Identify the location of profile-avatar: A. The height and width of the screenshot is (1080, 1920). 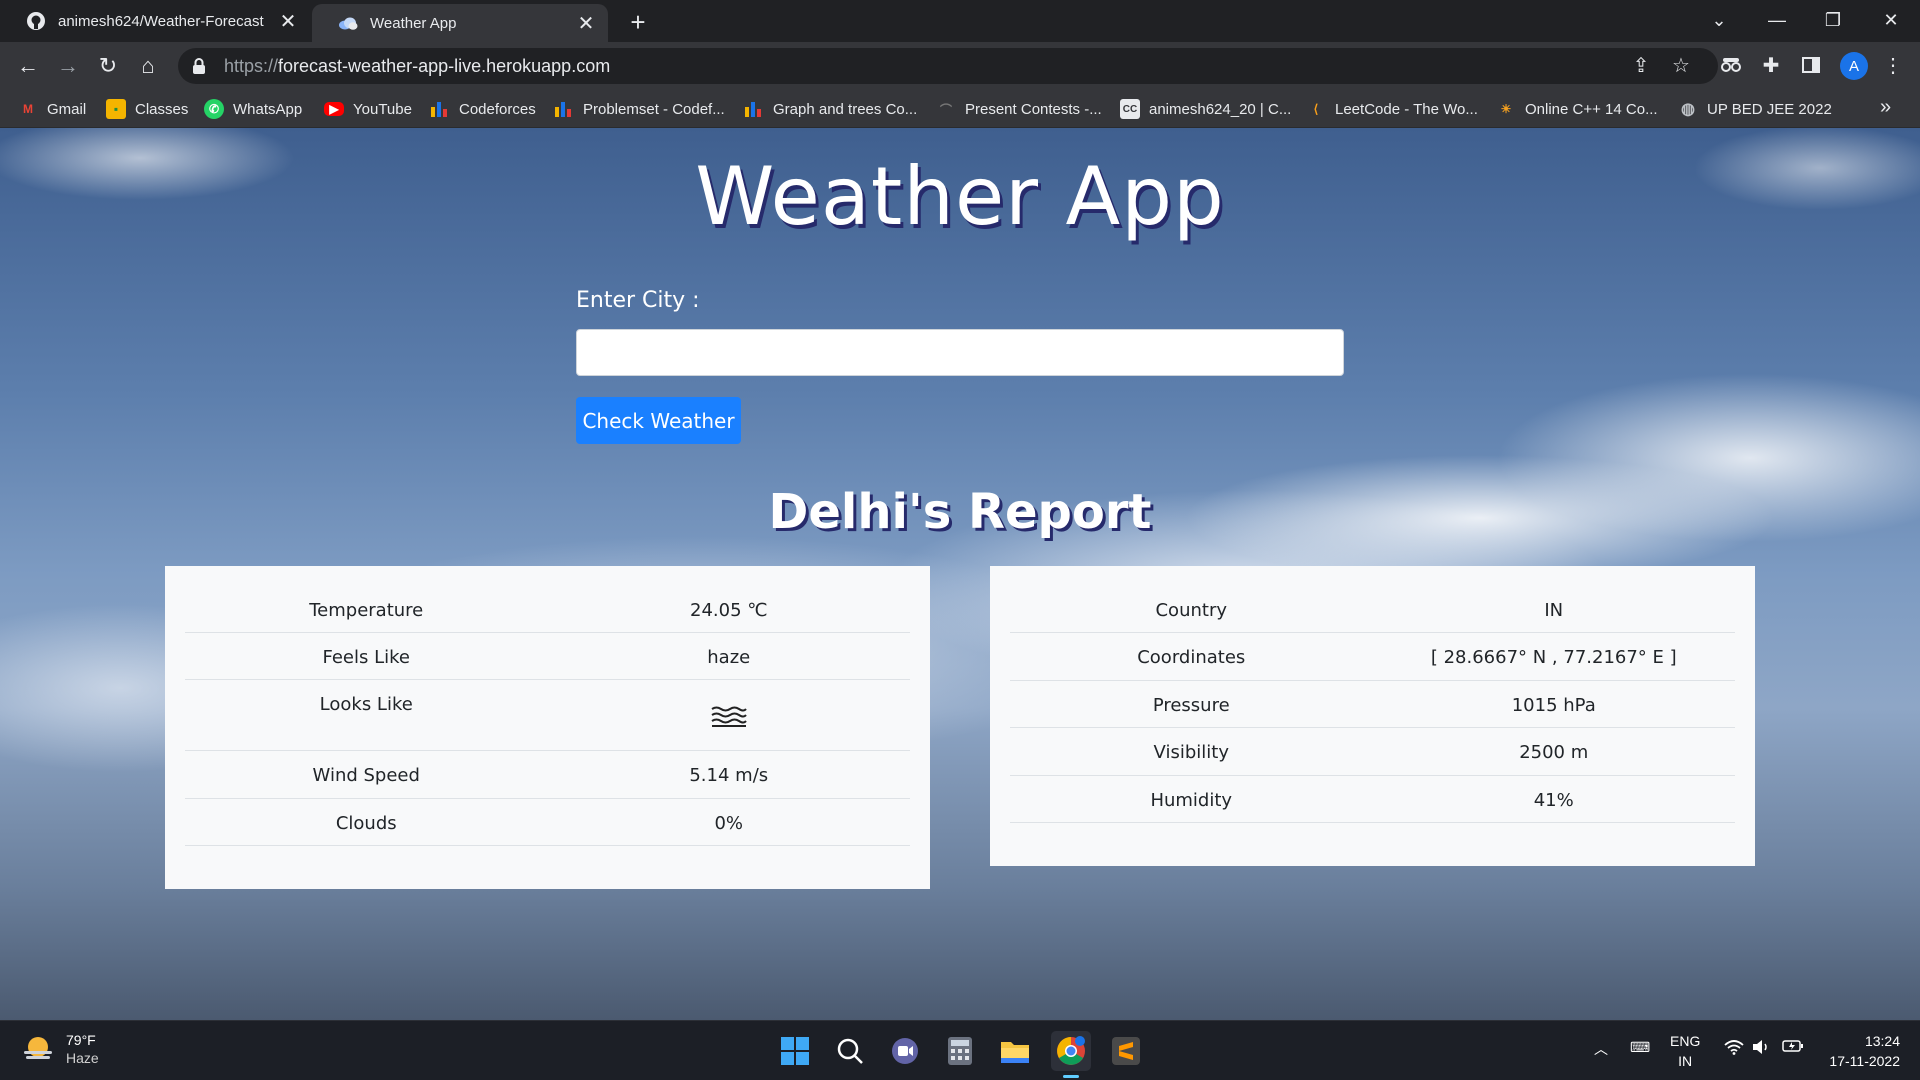
(1854, 66).